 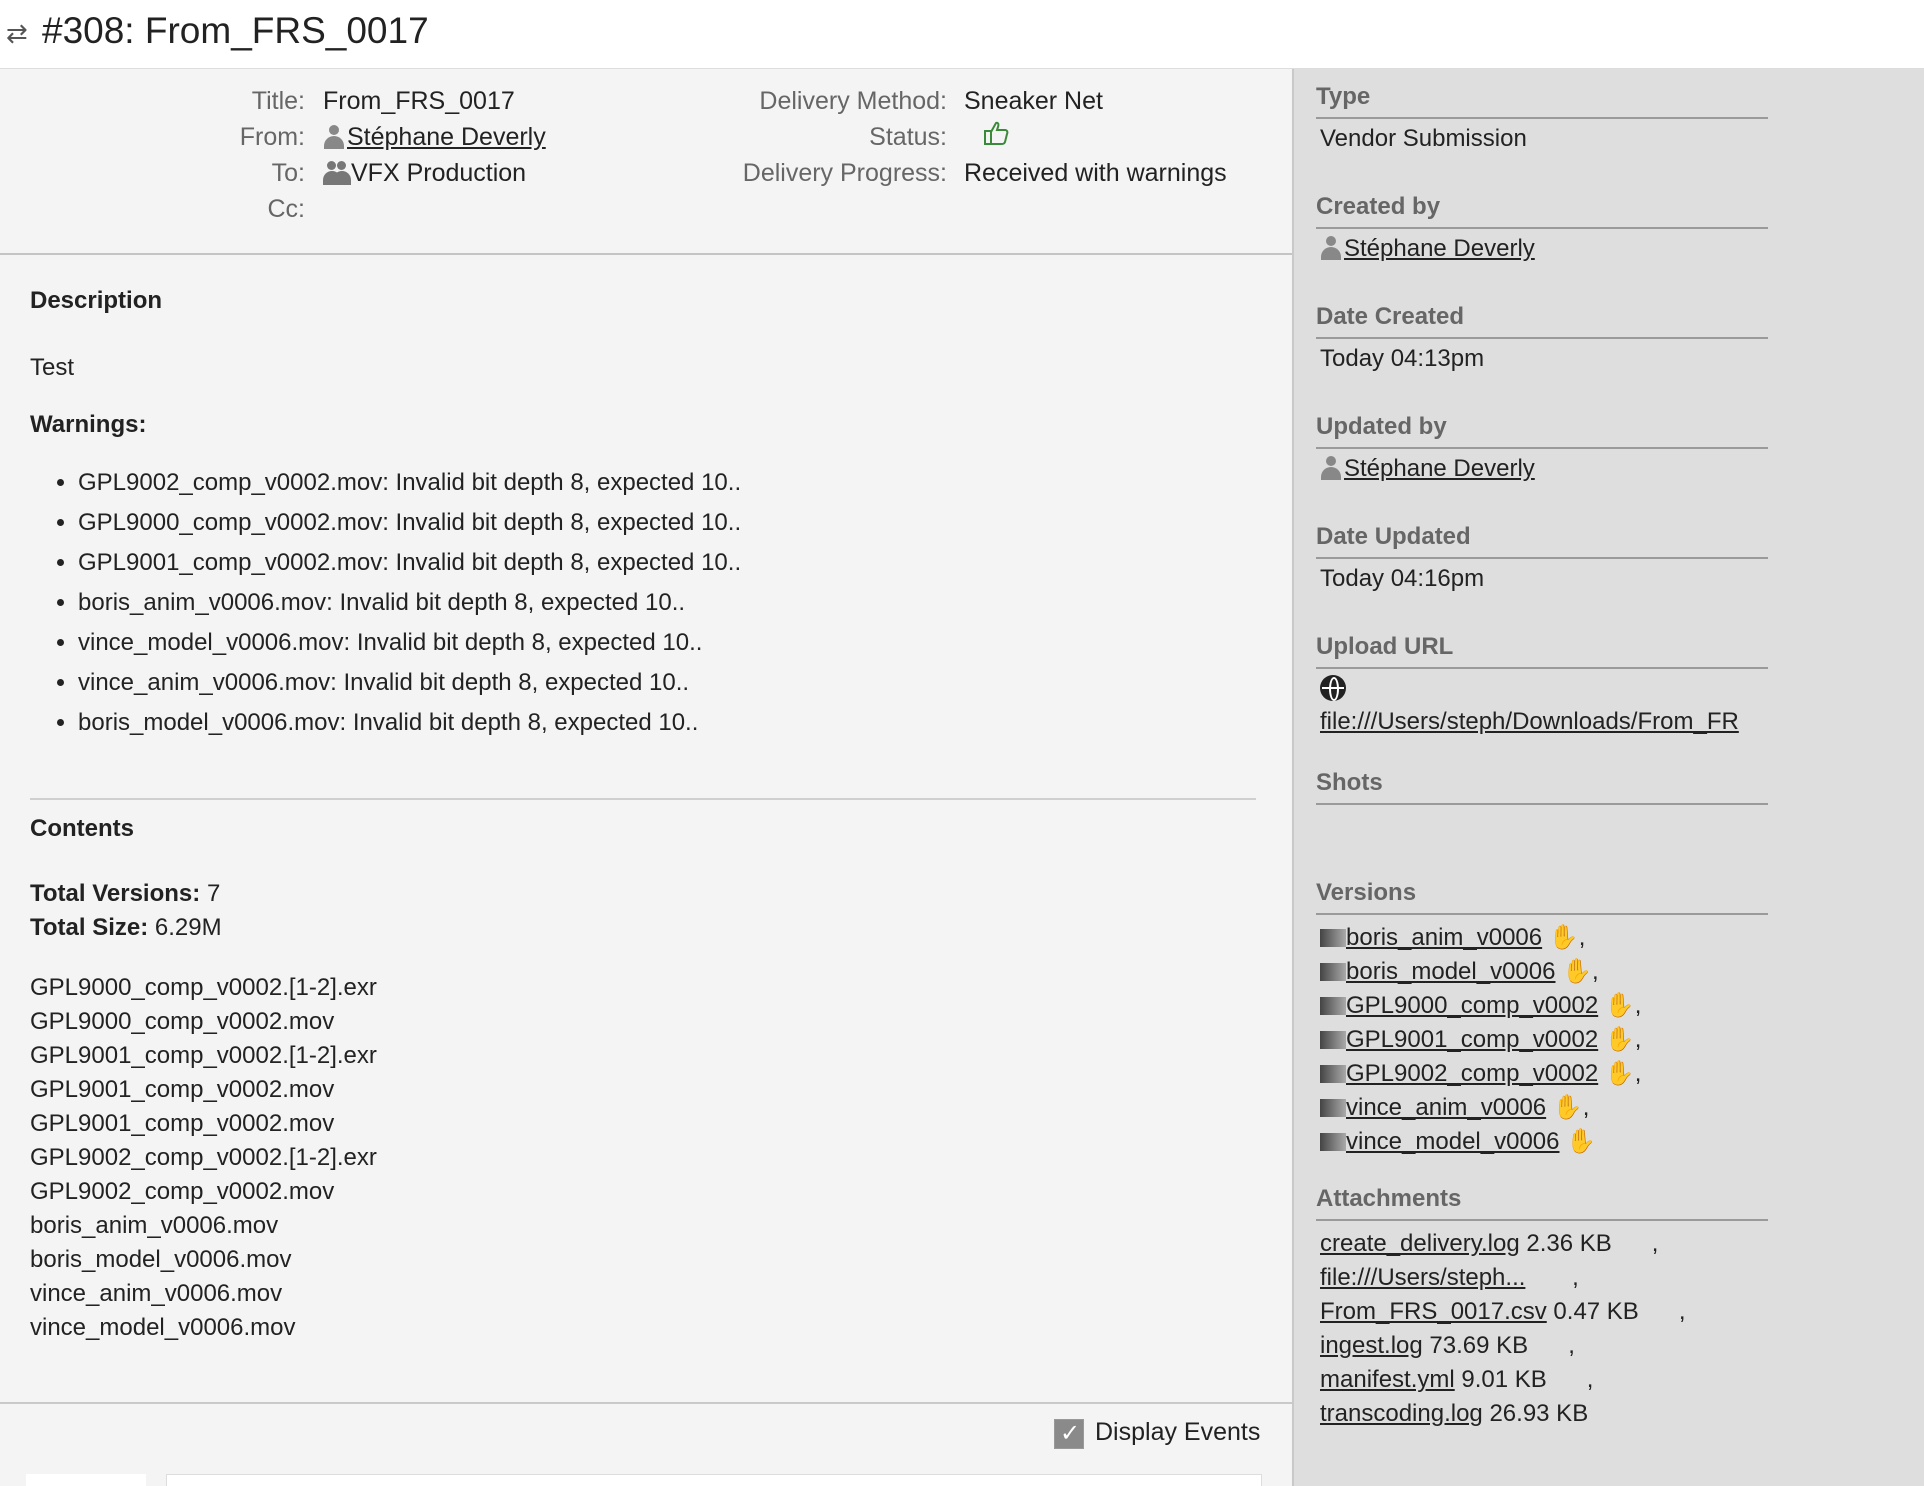 What do you see at coordinates (1401, 1413) in the screenshot?
I see `attachment-link: transcoding.log` at bounding box center [1401, 1413].